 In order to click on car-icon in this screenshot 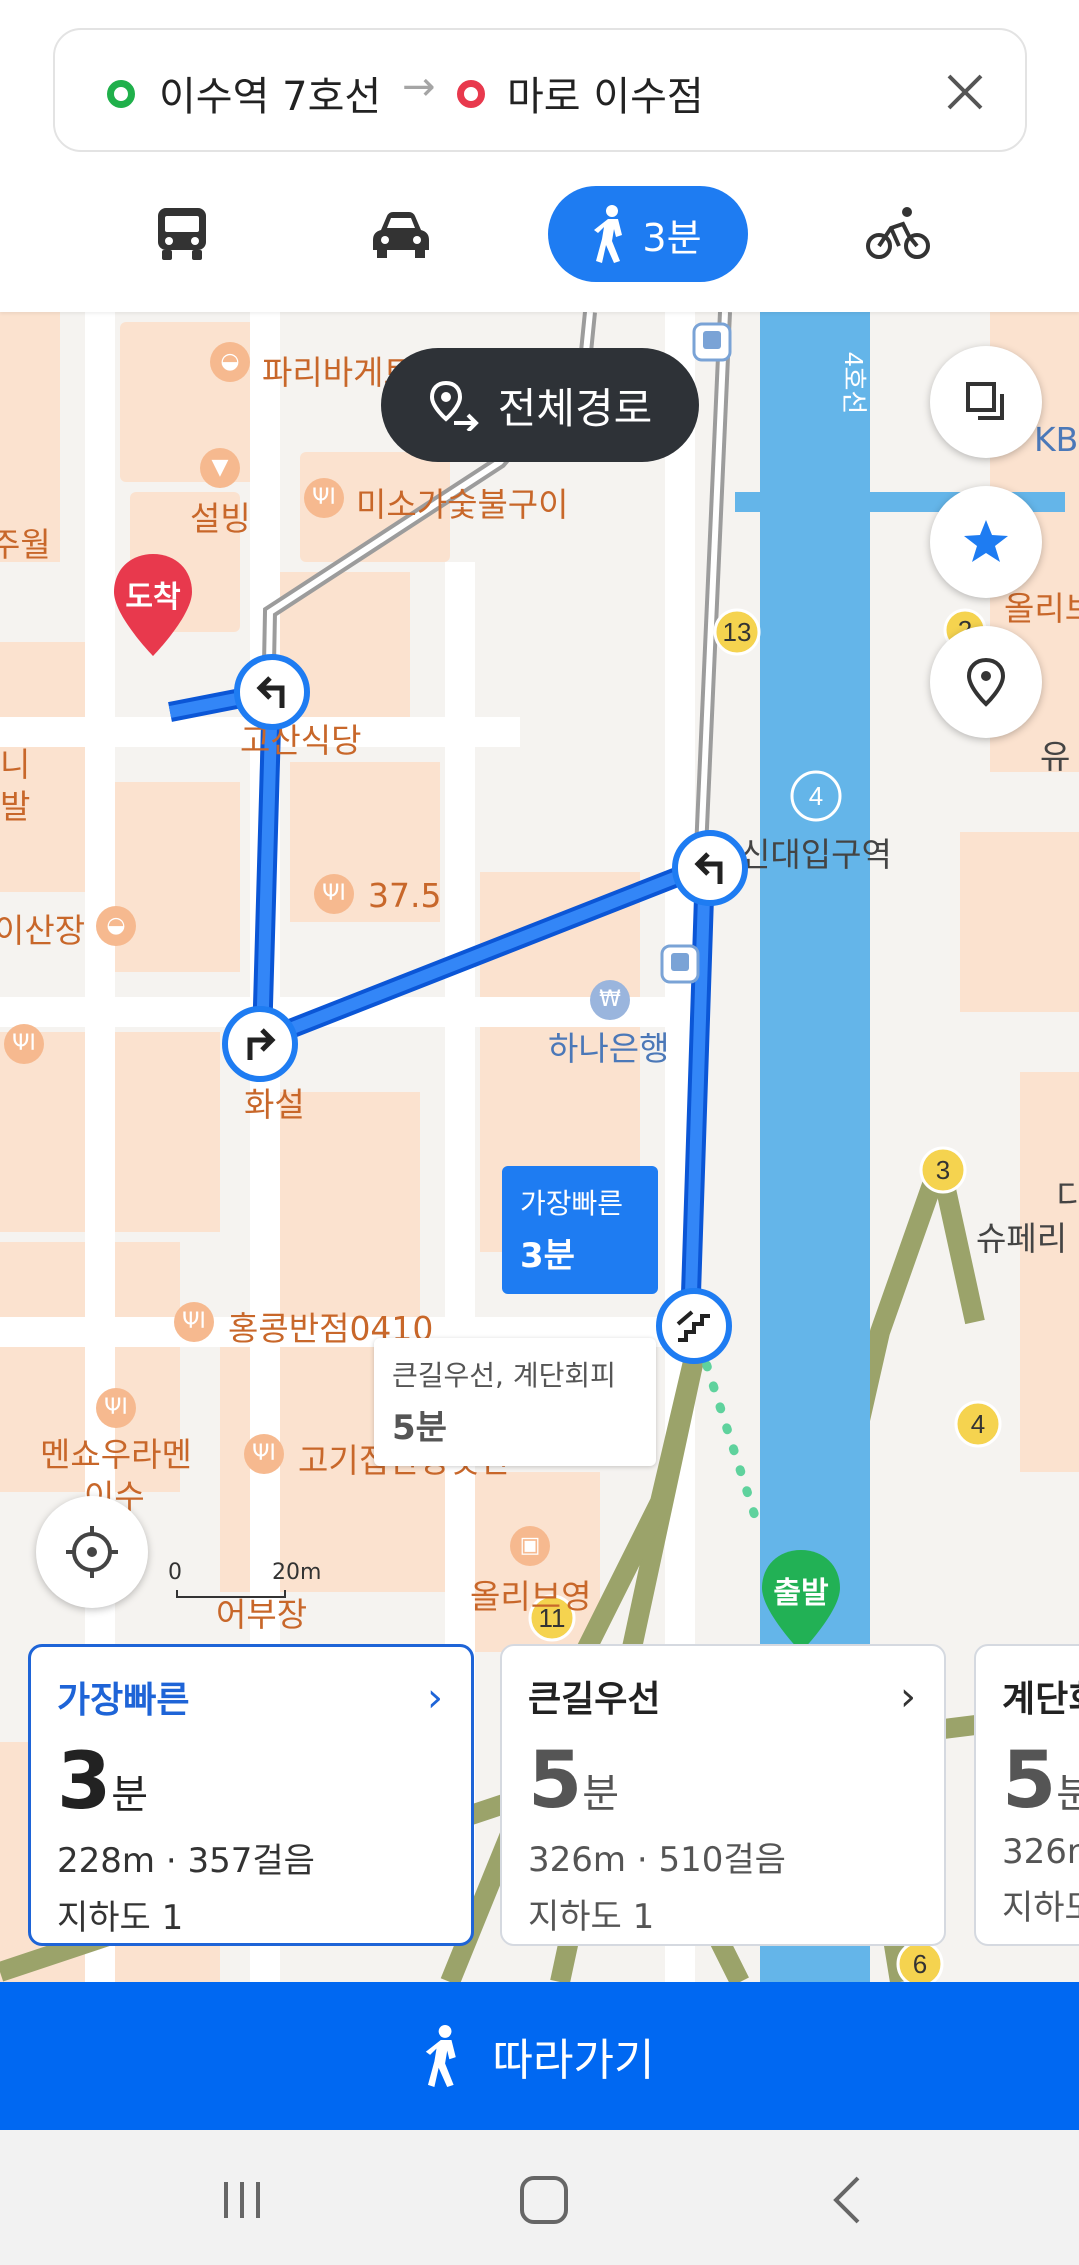, I will do `click(401, 235)`.